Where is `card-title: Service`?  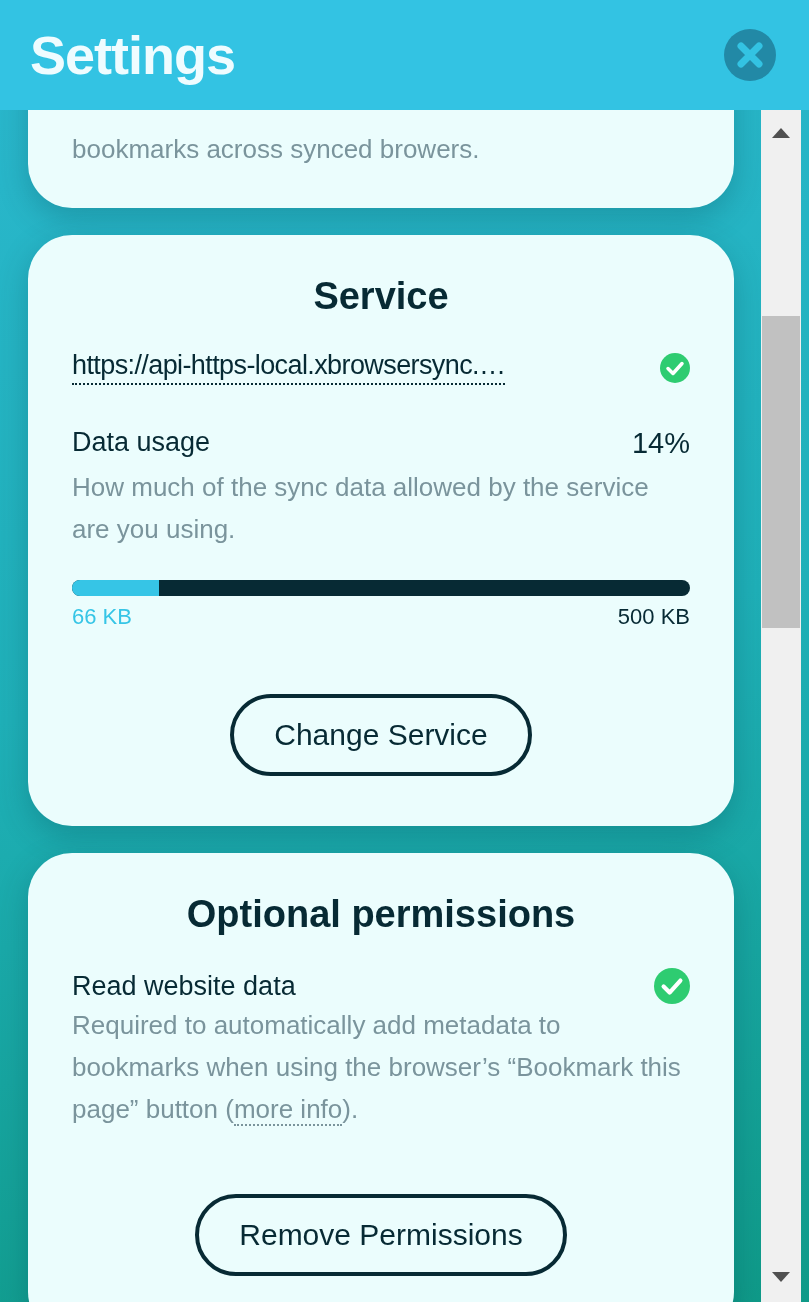
card-title: Service is located at coordinates (381, 296).